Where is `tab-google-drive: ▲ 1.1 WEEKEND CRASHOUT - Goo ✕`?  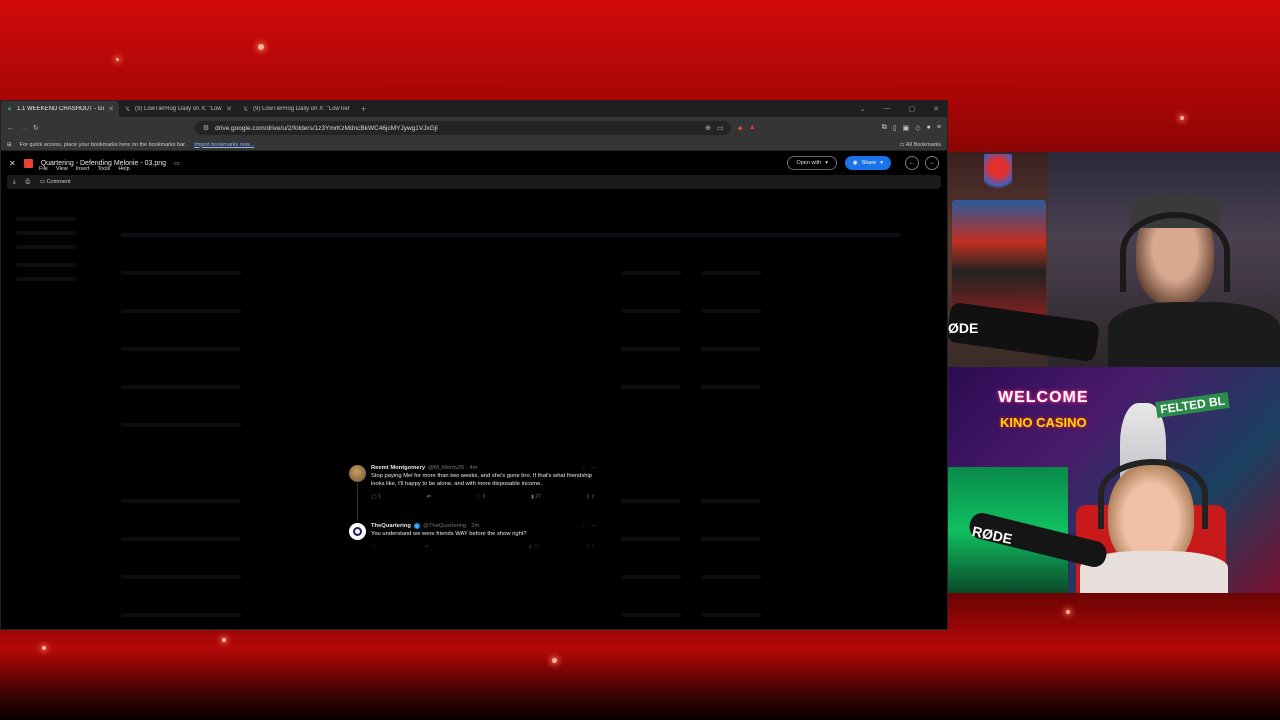
tab-google-drive: ▲ 1.1 WEEKEND CRASHOUT - Goo ✕ is located at coordinates (60, 109).